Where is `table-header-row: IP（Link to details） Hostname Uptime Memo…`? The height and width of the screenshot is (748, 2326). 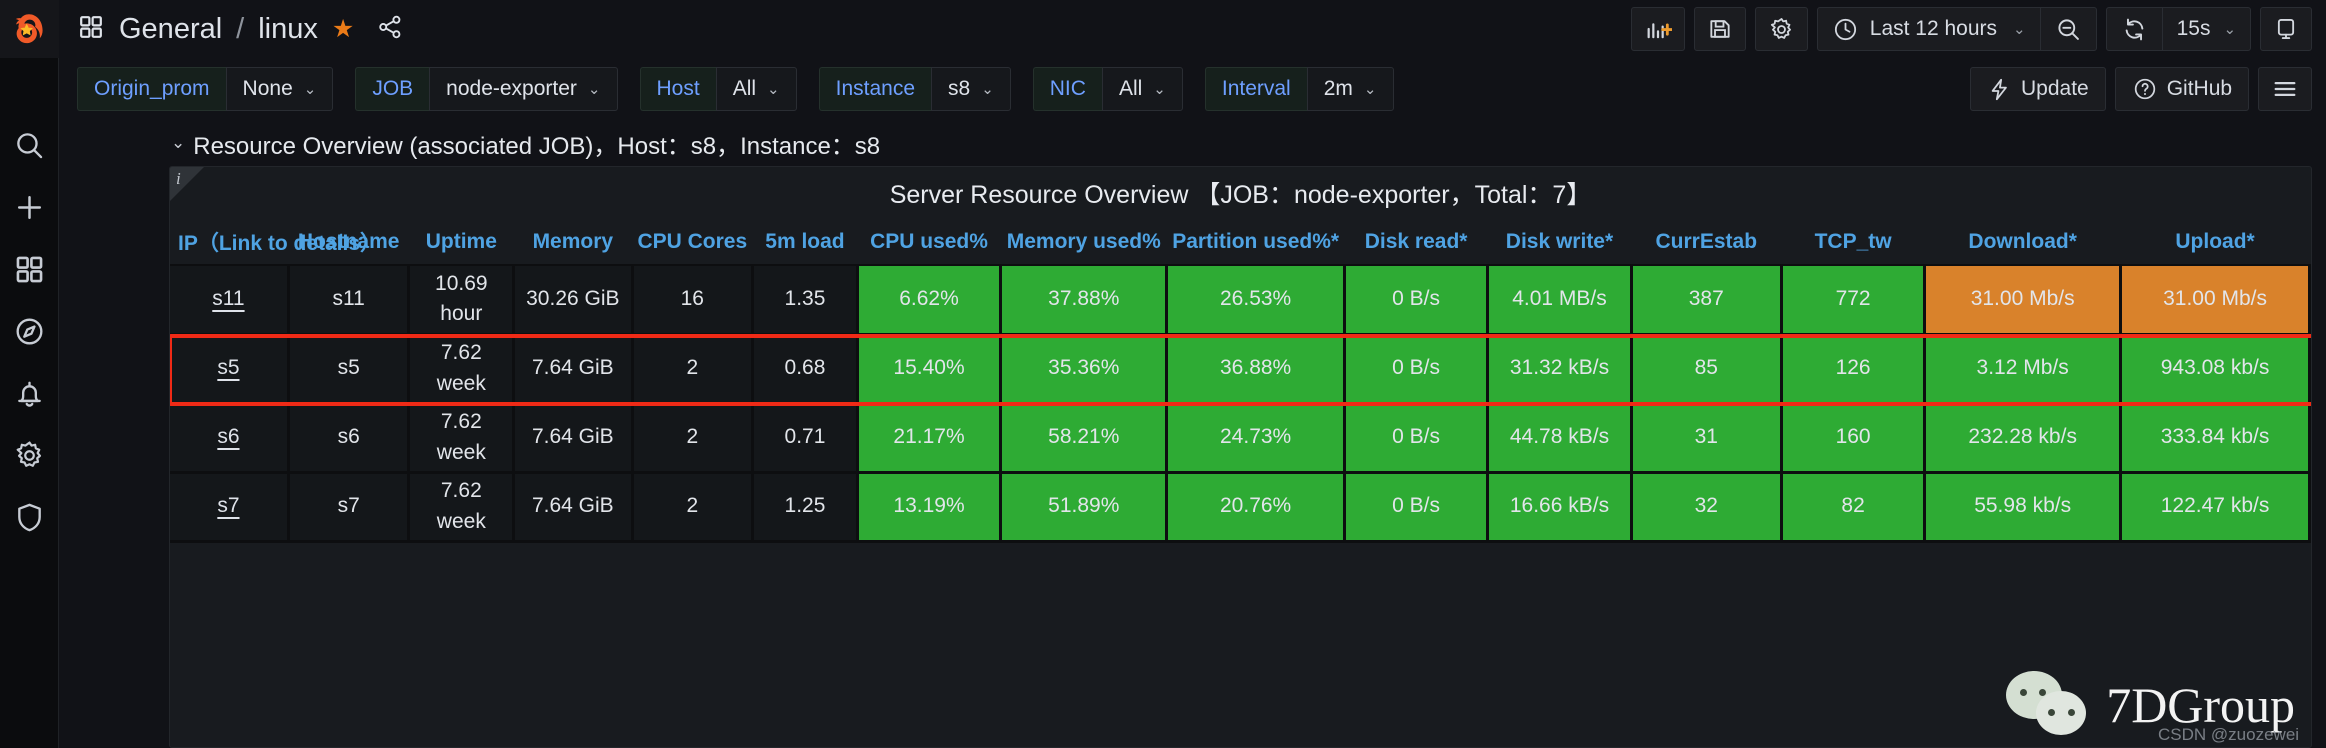 table-header-row: IP（Link to details） Hostname Uptime Memo… is located at coordinates (1240, 242).